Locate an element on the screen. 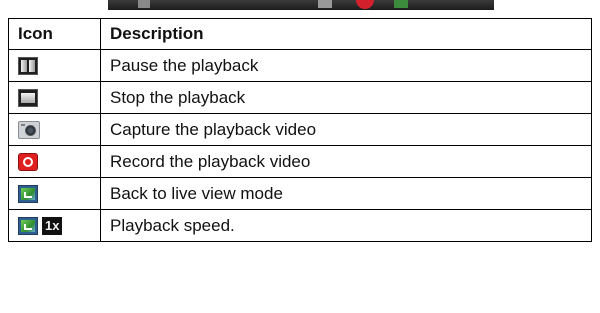  layout-icon is located at coordinates (144, 4).